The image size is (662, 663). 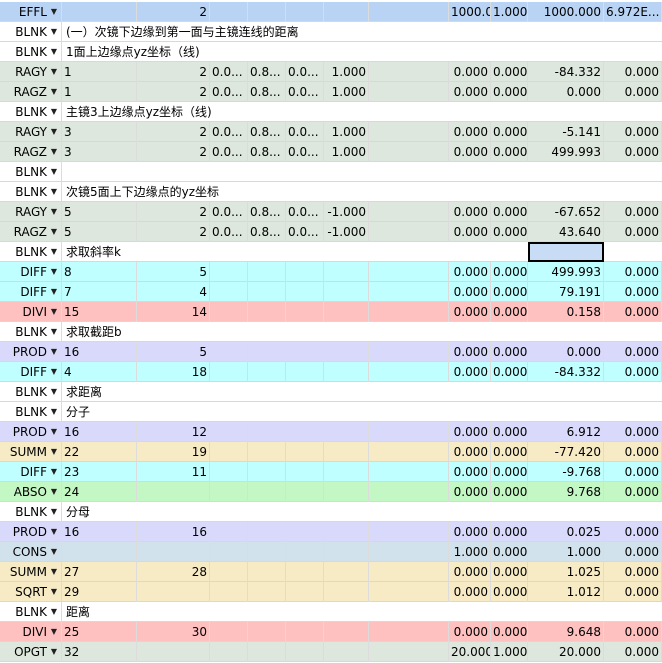 What do you see at coordinates (566, 312) in the screenshot?
I see `cell-c9: 0.158` at bounding box center [566, 312].